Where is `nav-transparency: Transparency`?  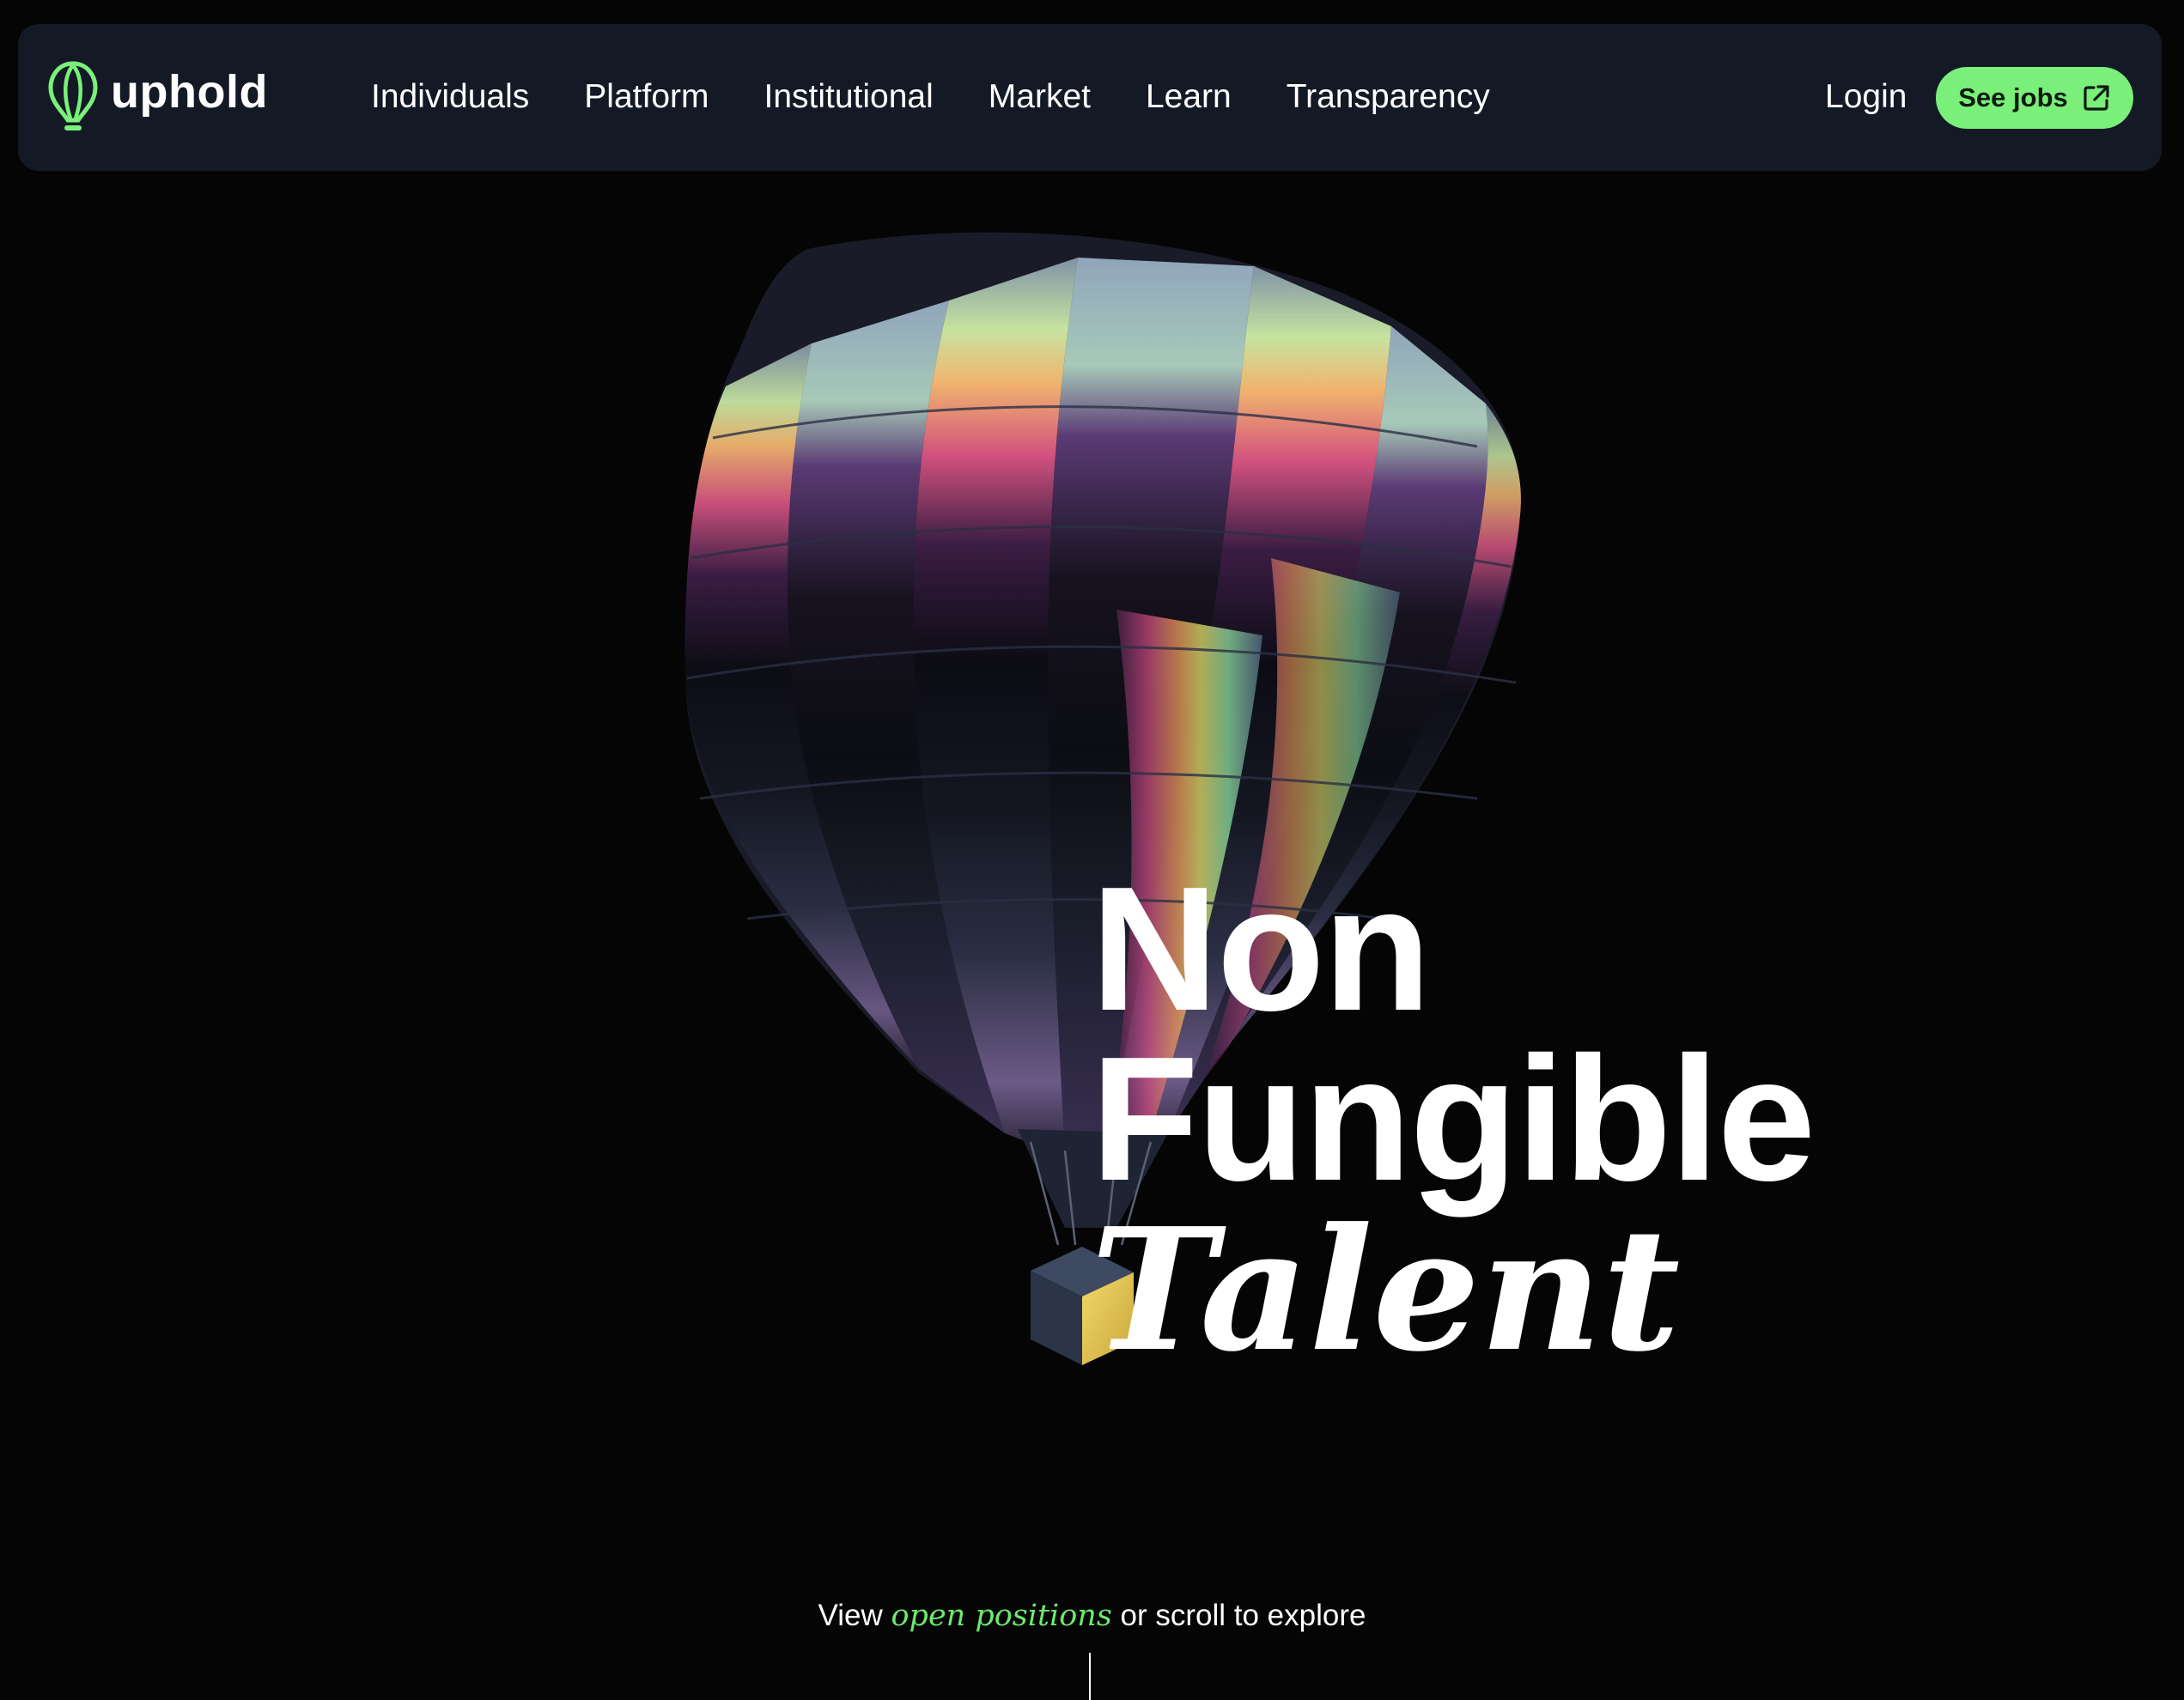
nav-transparency: Transparency is located at coordinates (1389, 97).